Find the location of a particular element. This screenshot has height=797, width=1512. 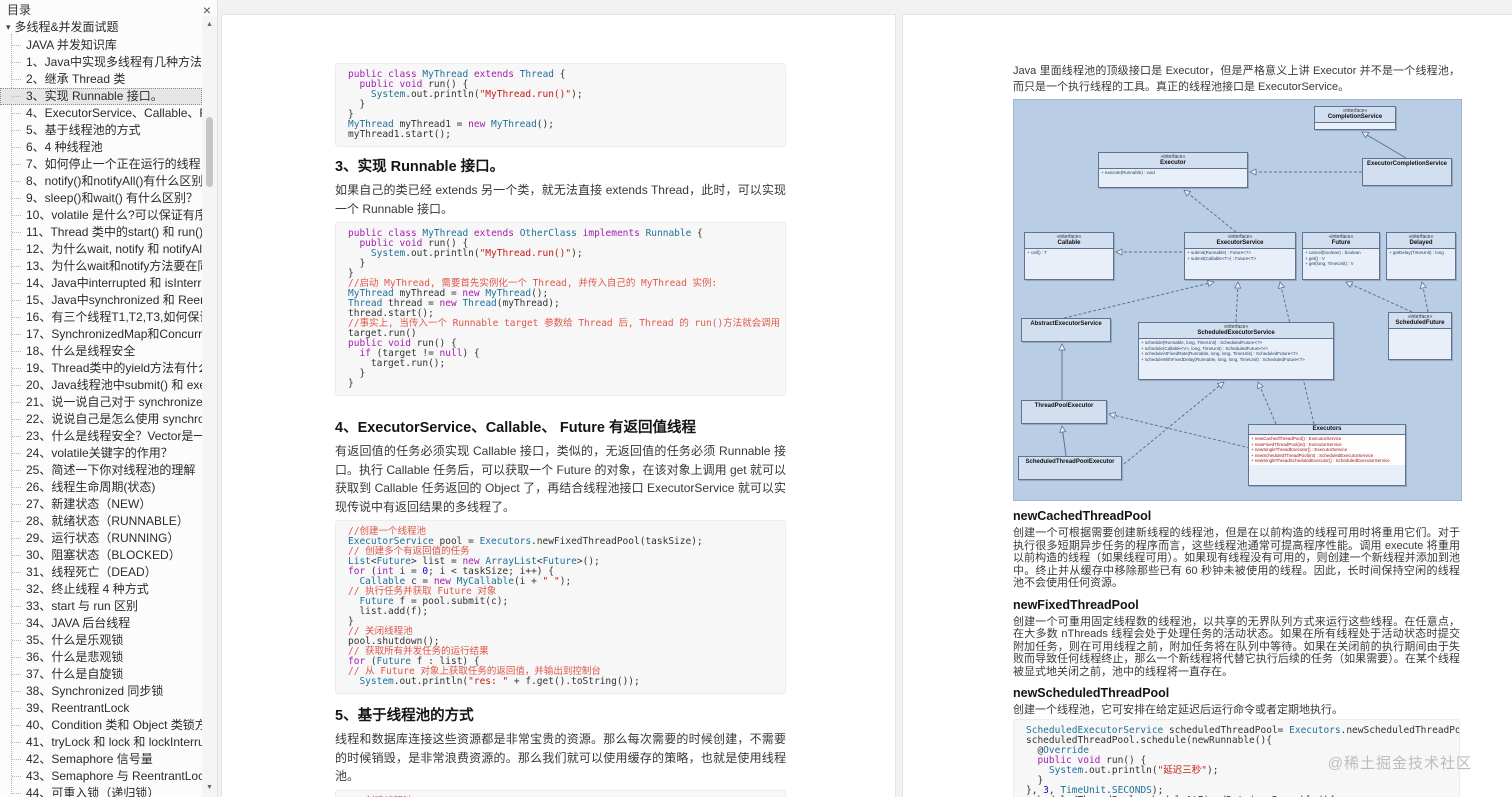

toc-item: 21、说一说自己对于 synchronized 关键字的了解 is located at coordinates (101, 402).